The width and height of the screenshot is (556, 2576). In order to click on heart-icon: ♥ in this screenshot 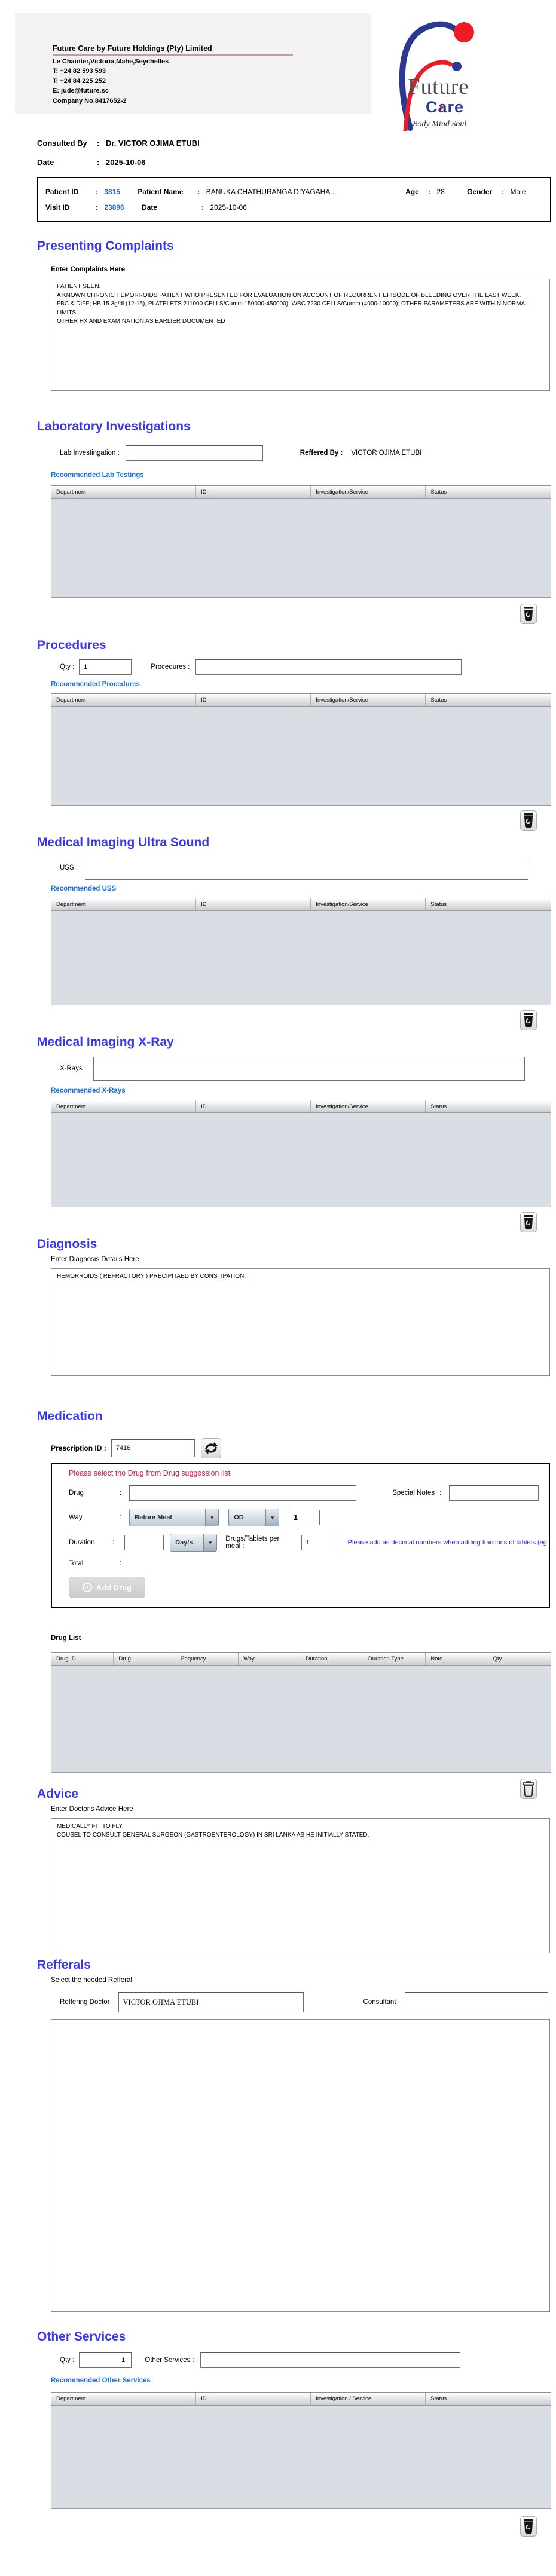, I will do `click(442, 107)`.